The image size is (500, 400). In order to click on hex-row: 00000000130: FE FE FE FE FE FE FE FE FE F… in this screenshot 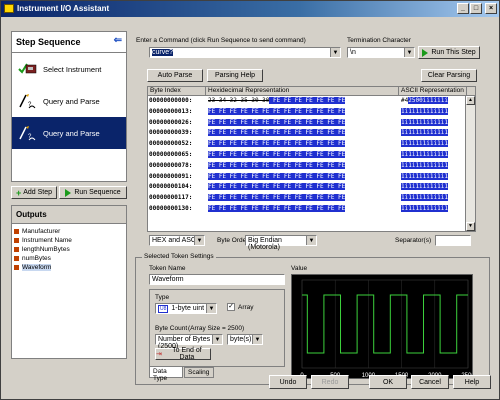, I will do `click(311, 209)`.